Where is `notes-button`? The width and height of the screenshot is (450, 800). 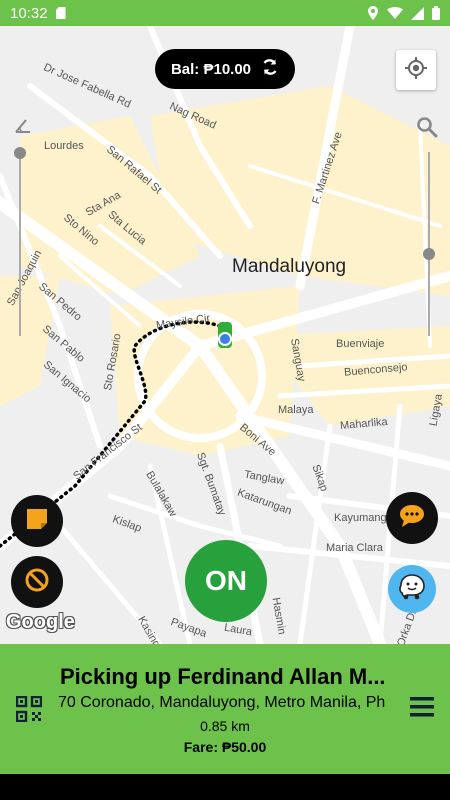
notes-button is located at coordinates (37, 521).